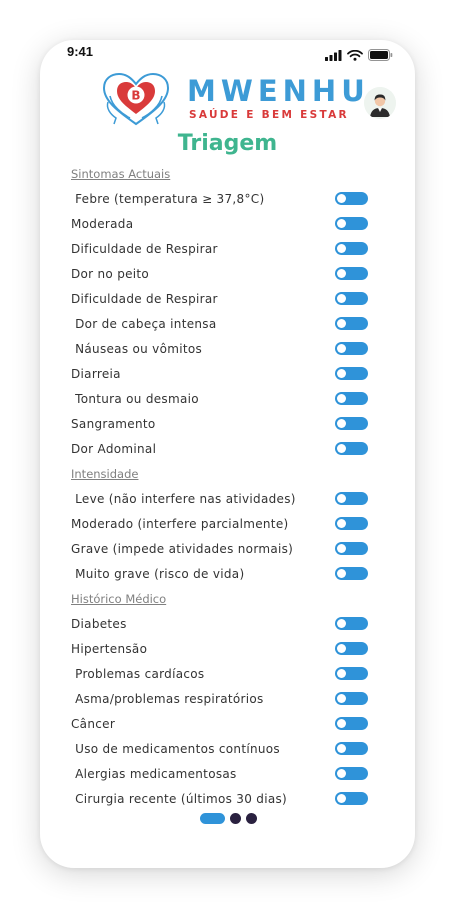  I want to click on triage-item-row: Moderado (interfere parcialmente), so click(221, 526).